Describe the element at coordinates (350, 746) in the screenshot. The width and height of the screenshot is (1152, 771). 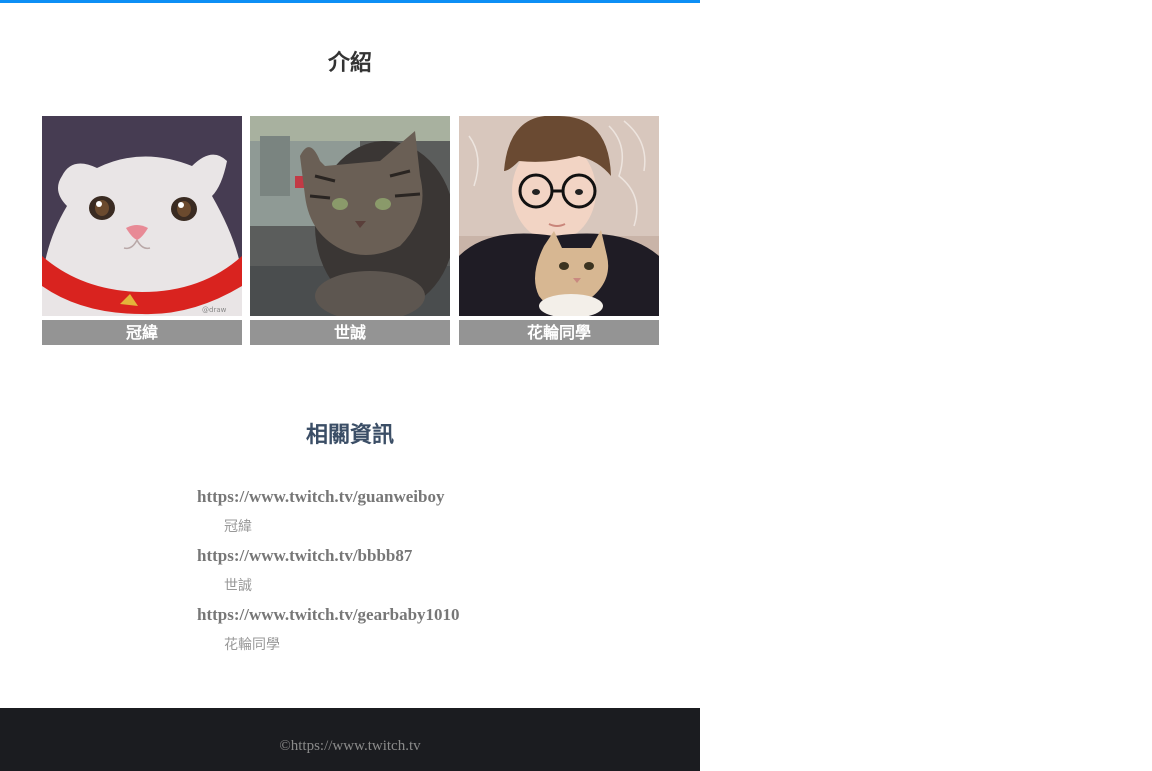
I see `footer-copyright: ©https://www.twitch.tv` at that location.